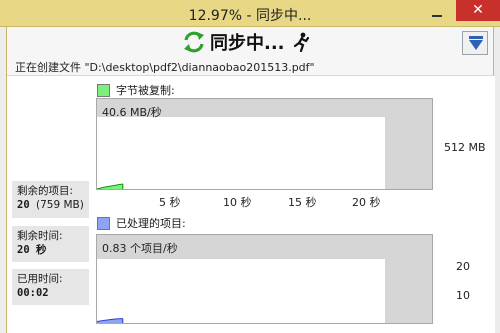 The height and width of the screenshot is (333, 500). Describe the element at coordinates (463, 295) in the screenshot. I see `items-y-label-10: 10` at that location.